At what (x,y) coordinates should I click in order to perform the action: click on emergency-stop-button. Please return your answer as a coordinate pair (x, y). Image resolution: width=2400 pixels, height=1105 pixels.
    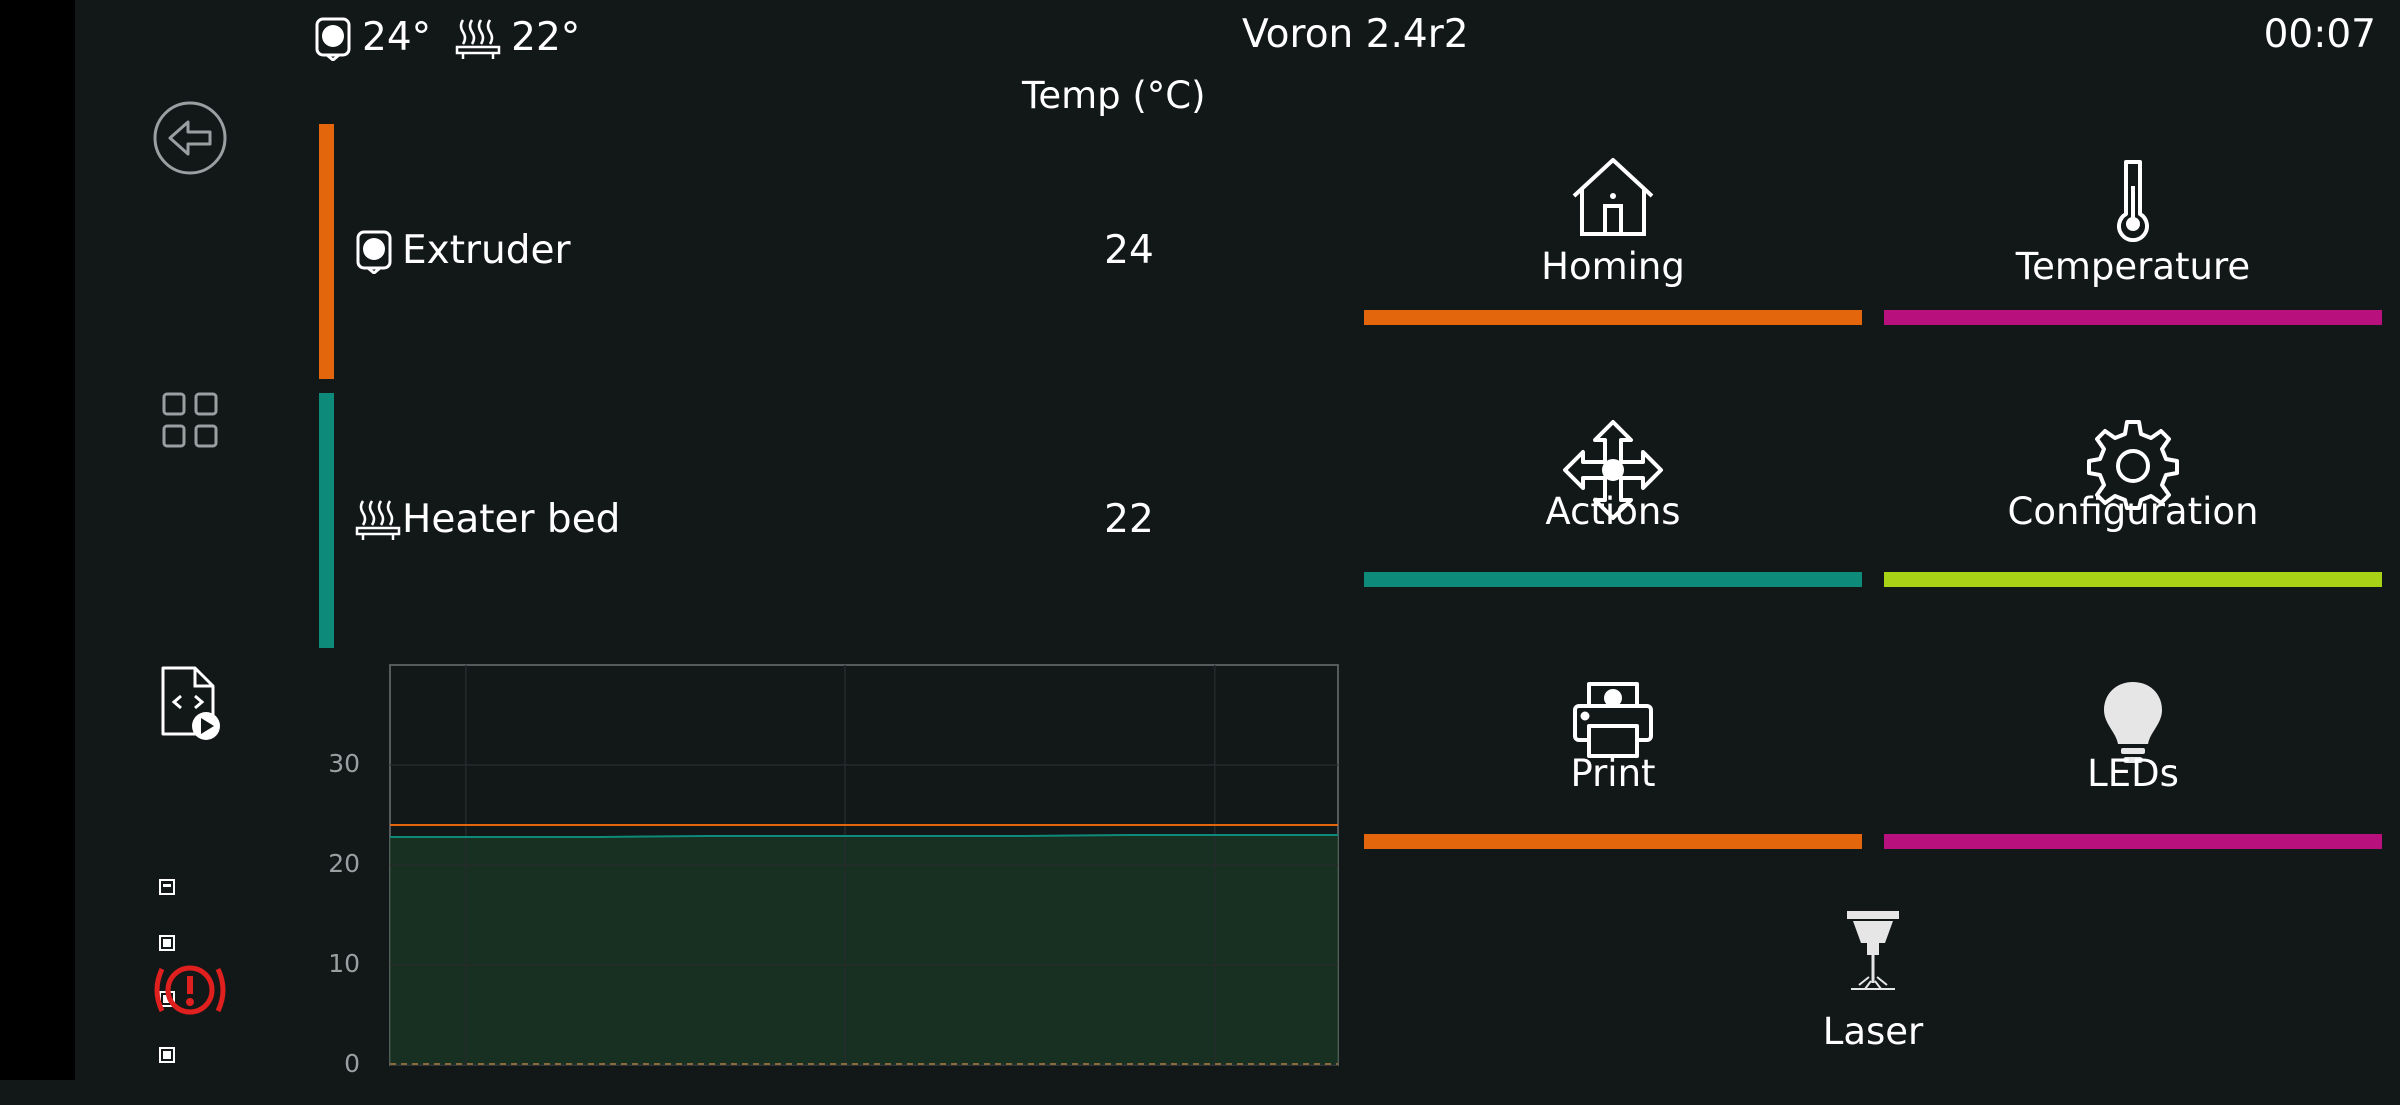
    Looking at the image, I should click on (190, 992).